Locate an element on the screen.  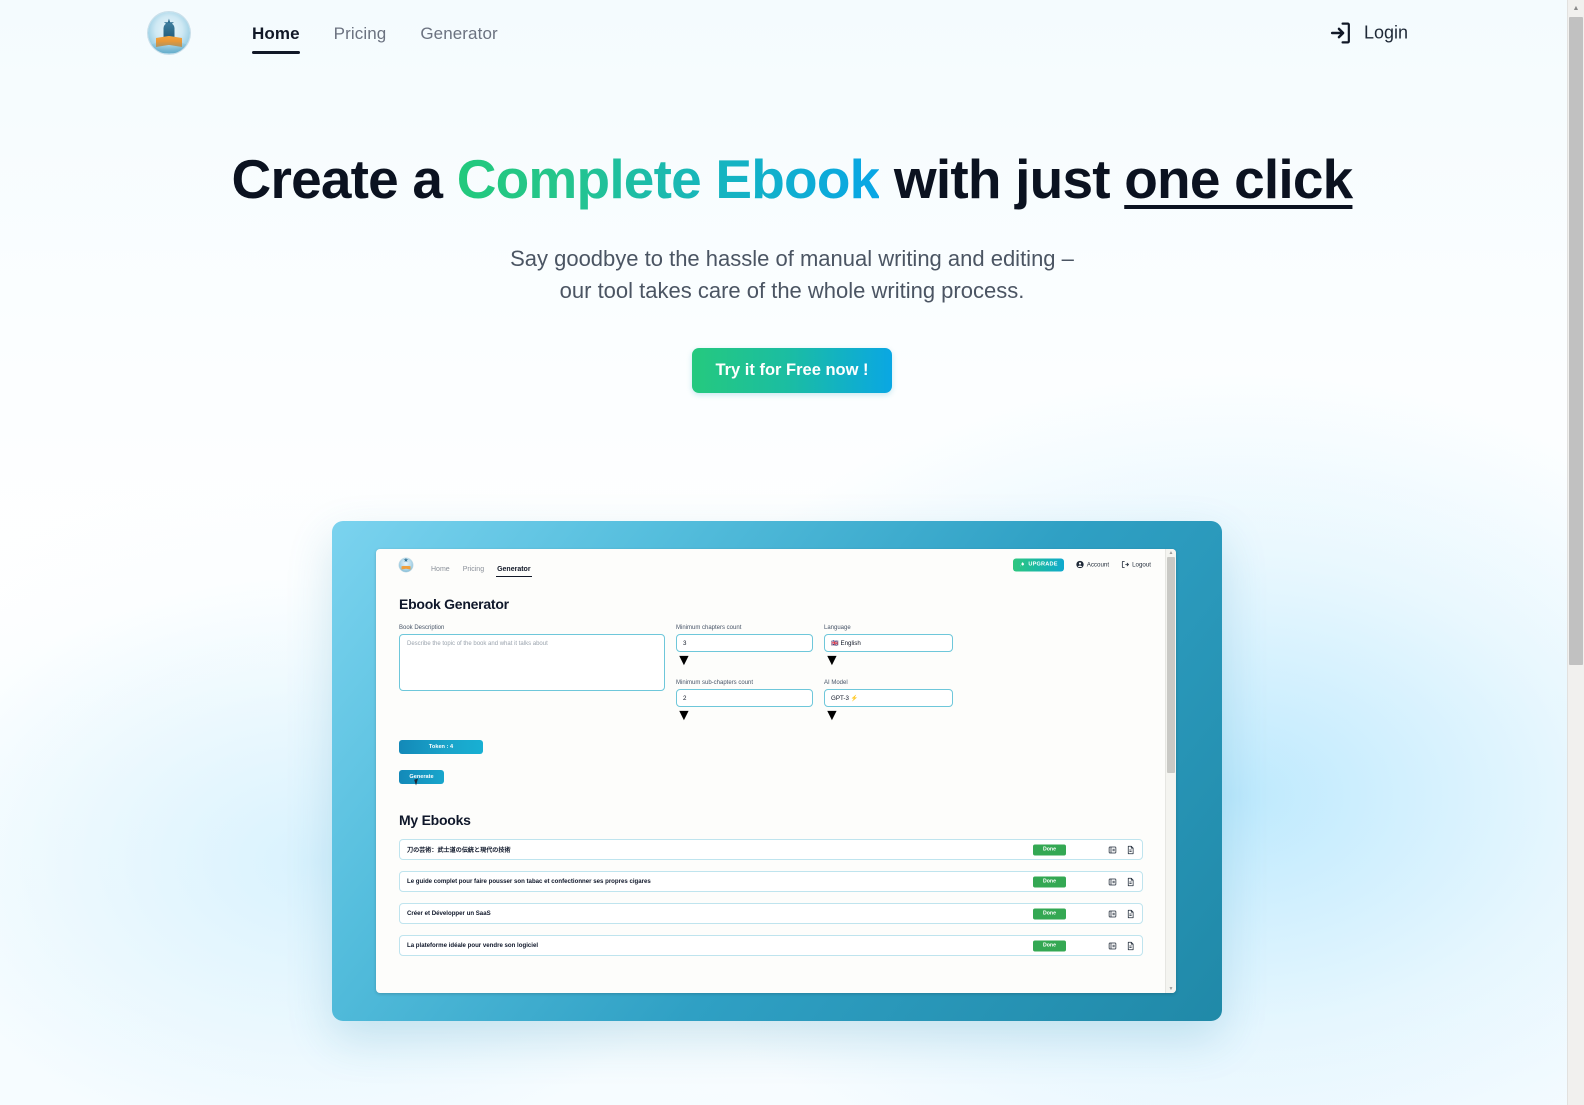
ai-model-value: GPT-3 is located at coordinates (840, 698).